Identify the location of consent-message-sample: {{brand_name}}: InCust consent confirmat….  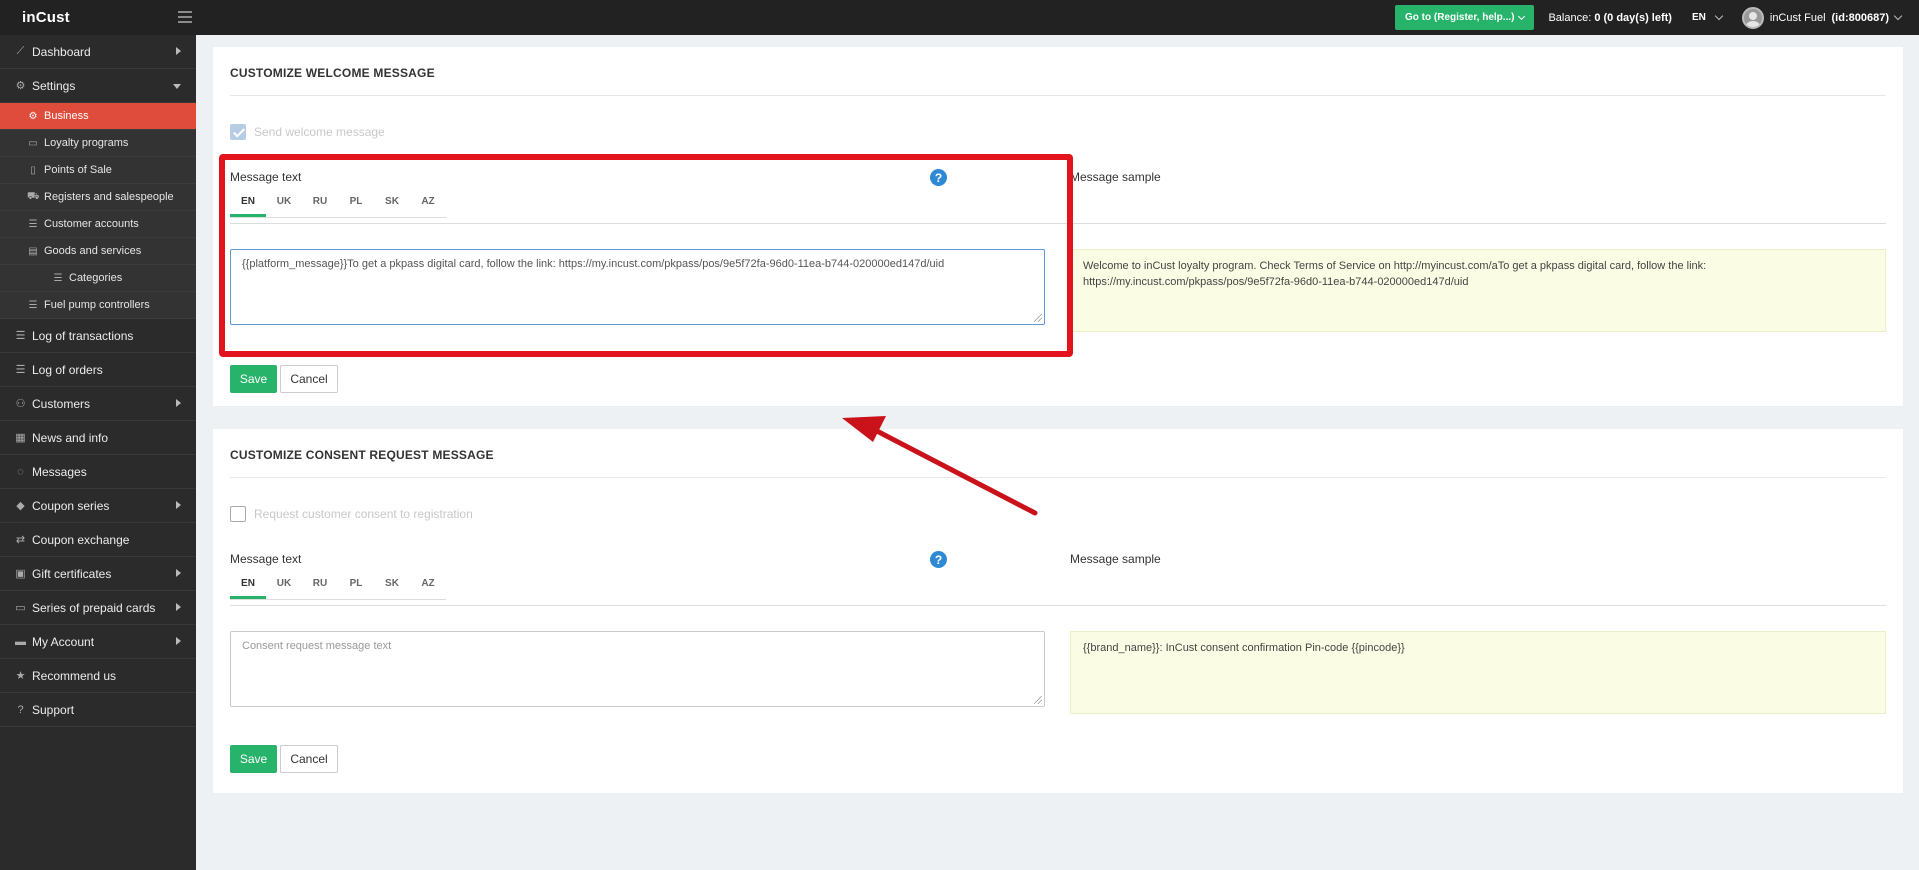
(1478, 672).